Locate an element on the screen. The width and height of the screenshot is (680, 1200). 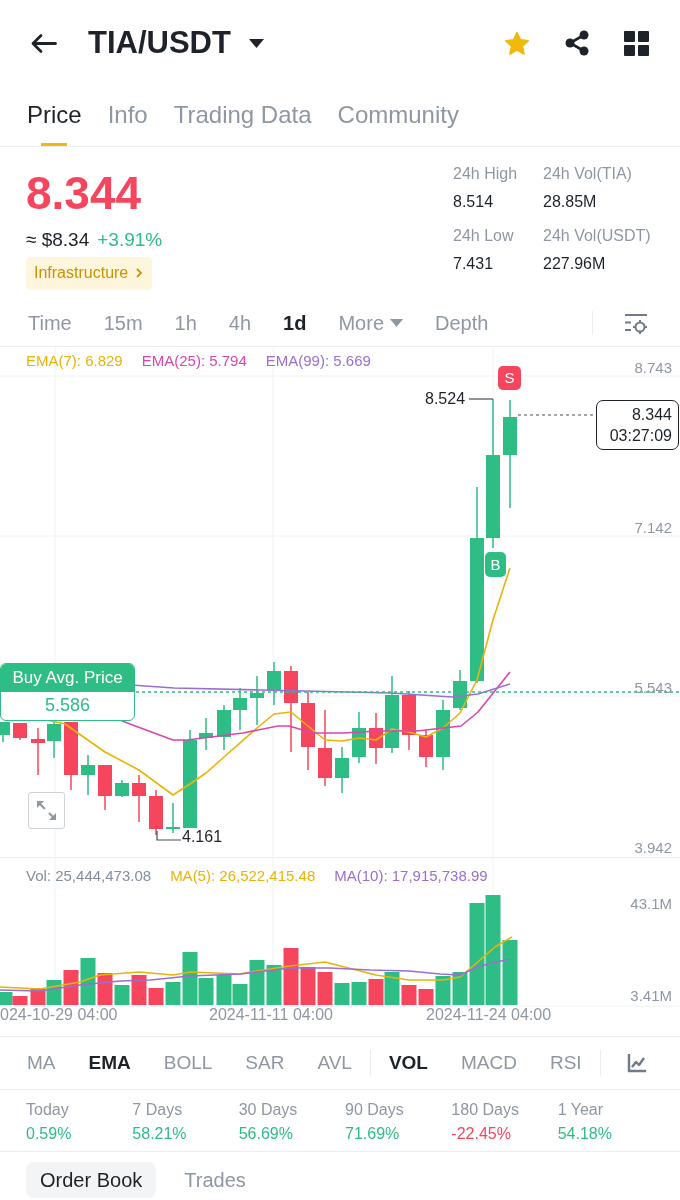
stat-label: 24h High is located at coordinates (485, 174).